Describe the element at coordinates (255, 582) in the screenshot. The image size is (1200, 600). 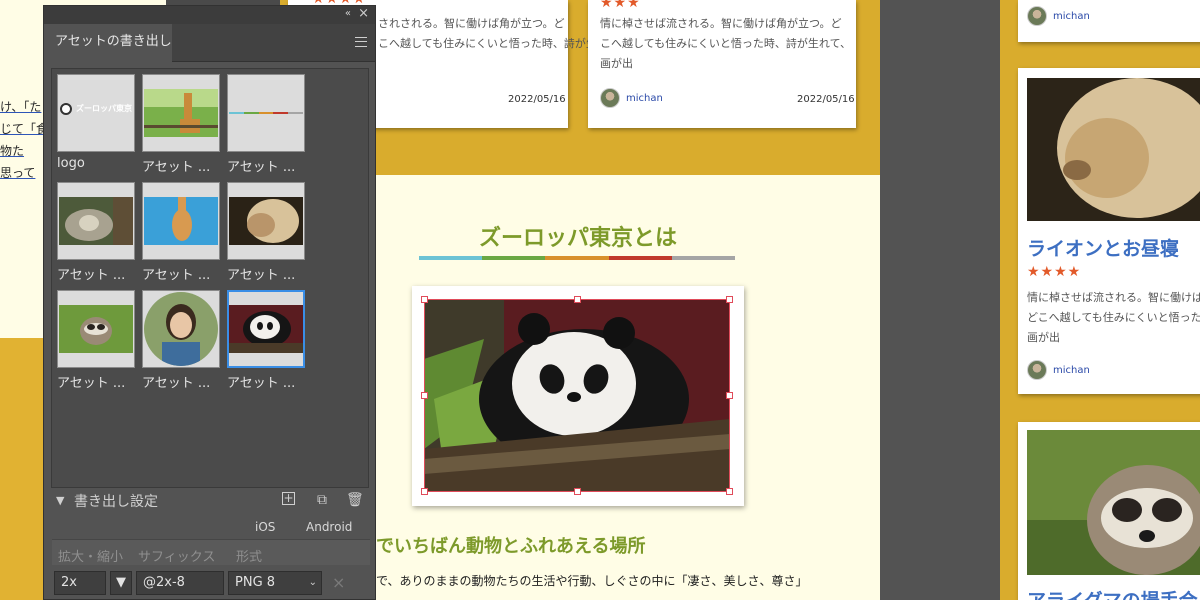
I see `format-select-value: PNG 8` at that location.